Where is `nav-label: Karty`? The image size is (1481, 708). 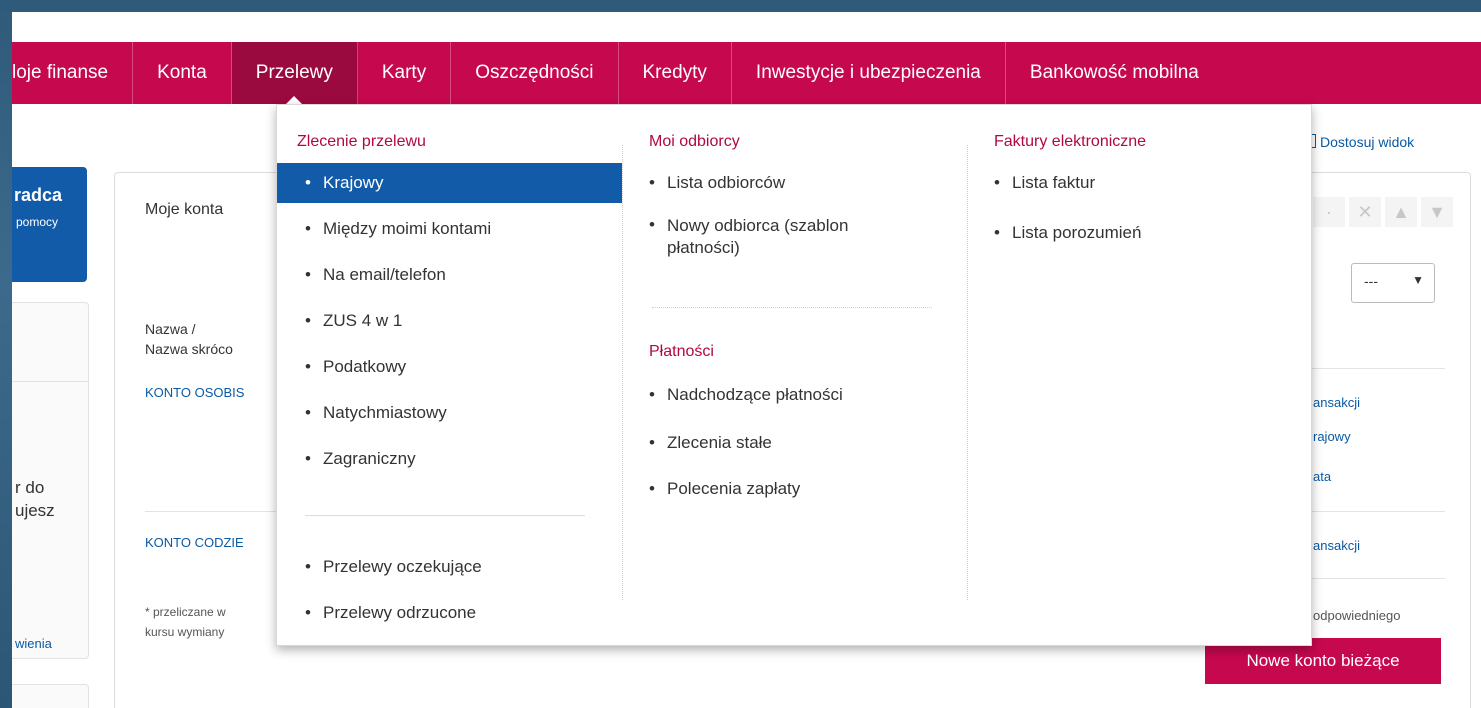 nav-label: Karty is located at coordinates (404, 72).